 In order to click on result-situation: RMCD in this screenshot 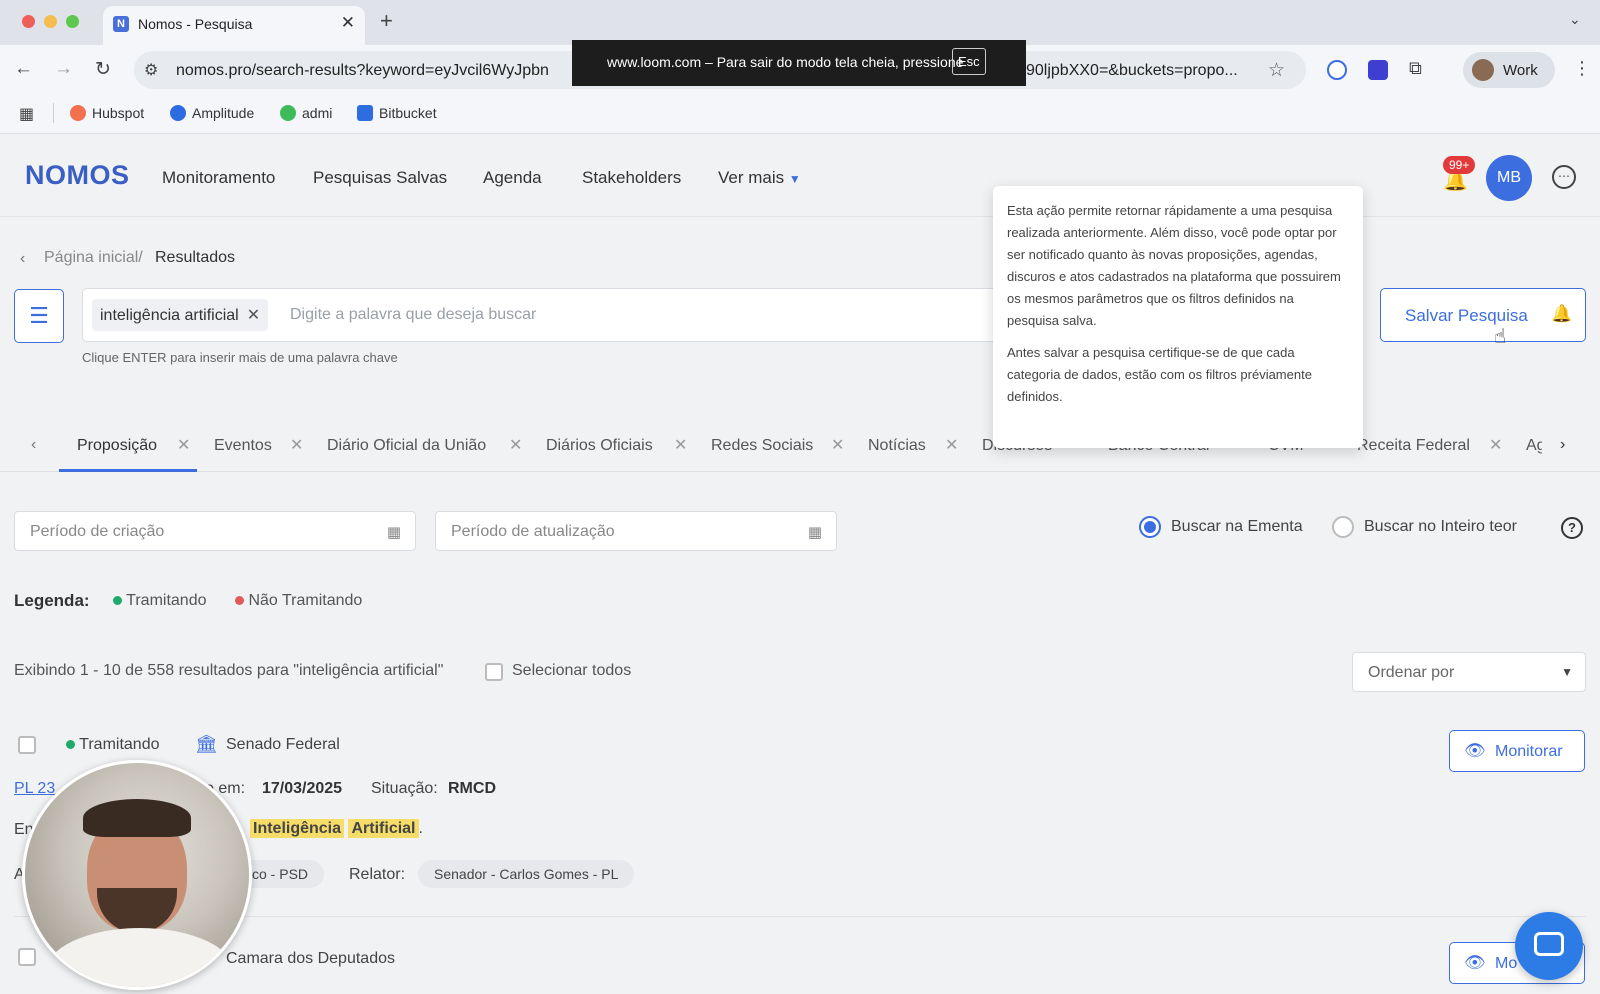, I will do `click(472, 788)`.